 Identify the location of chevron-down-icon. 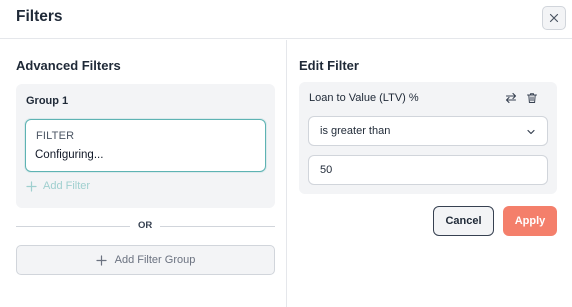
(531, 132).